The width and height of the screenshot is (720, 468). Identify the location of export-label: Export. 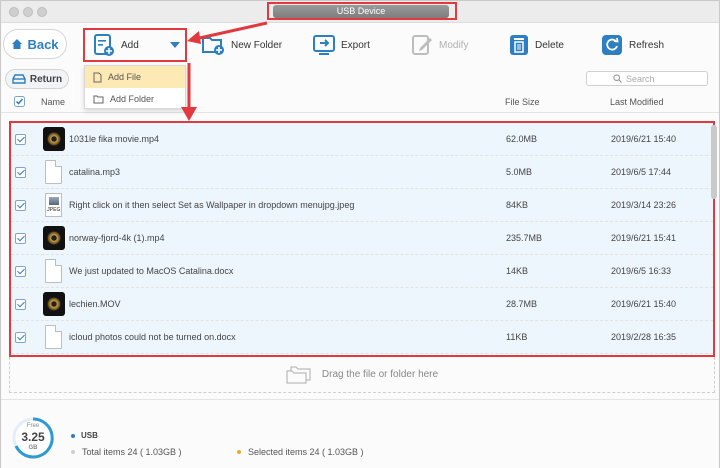
(355, 45).